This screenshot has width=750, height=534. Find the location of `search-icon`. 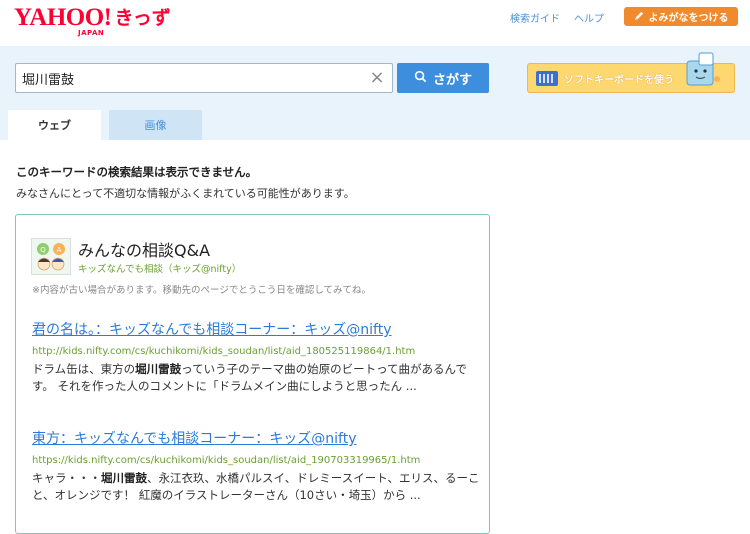

search-icon is located at coordinates (420, 78).